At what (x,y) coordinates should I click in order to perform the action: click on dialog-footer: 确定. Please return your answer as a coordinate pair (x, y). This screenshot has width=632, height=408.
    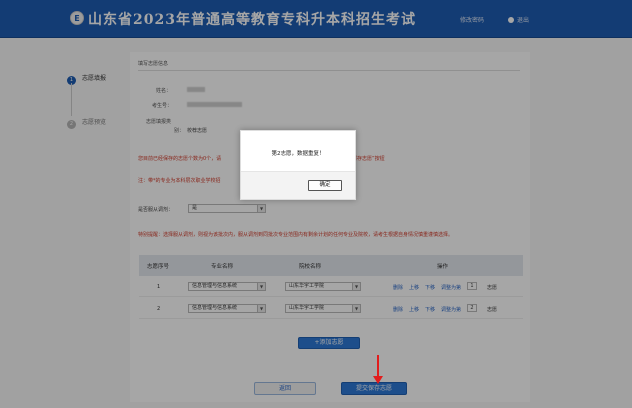
    Looking at the image, I should click on (298, 185).